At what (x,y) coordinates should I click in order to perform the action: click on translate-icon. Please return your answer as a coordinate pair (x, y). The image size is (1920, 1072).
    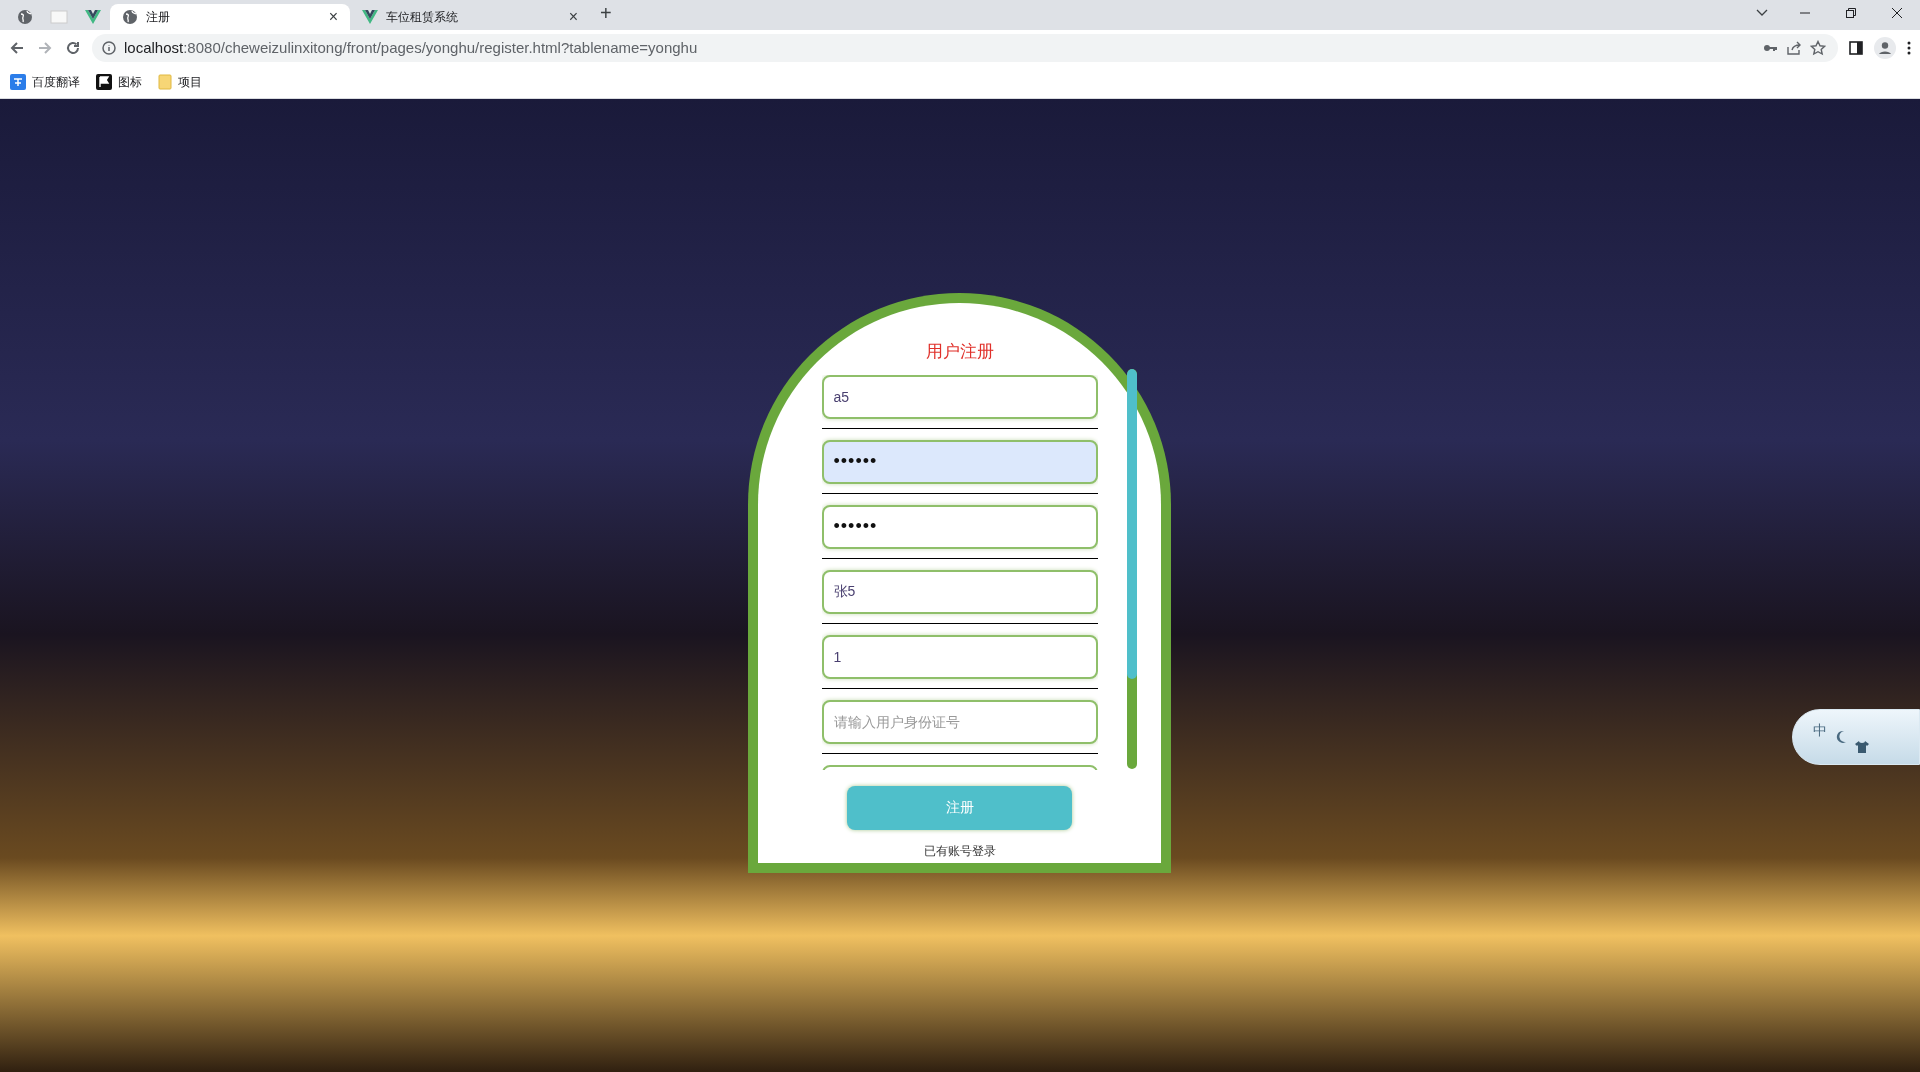
    Looking at the image, I should click on (18, 82).